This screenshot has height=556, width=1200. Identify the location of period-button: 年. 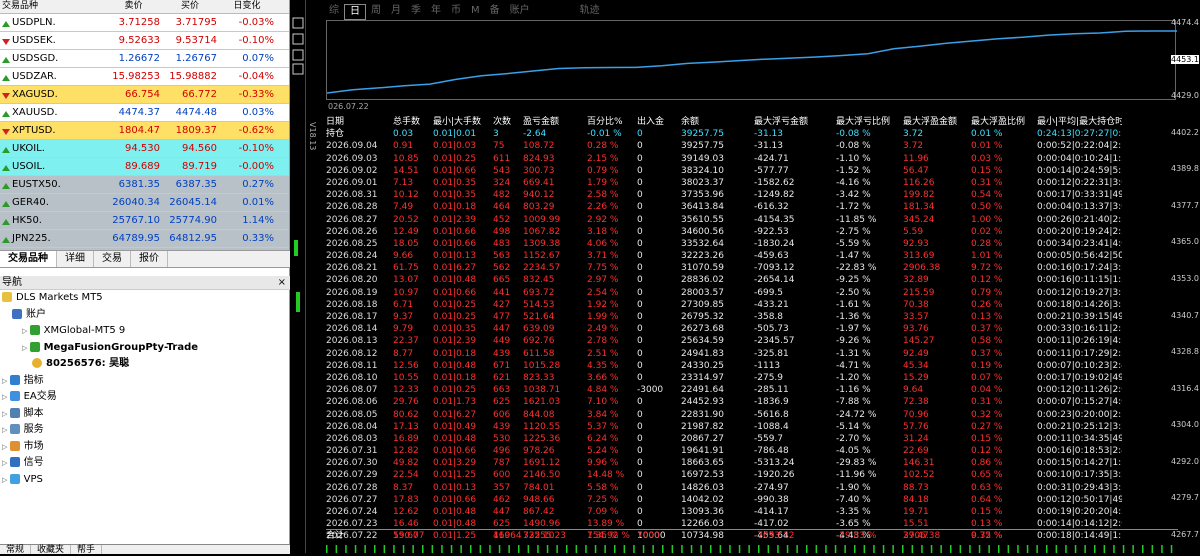
(436, 12).